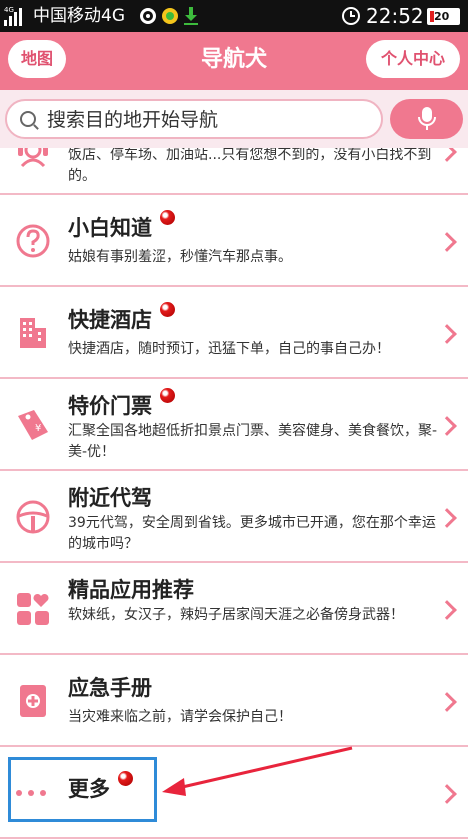 The image size is (468, 839). Describe the element at coordinates (180, 257) in the screenshot. I see `item-desc: 姑娘有事别羞涩，秒懂汽车那点事。` at that location.